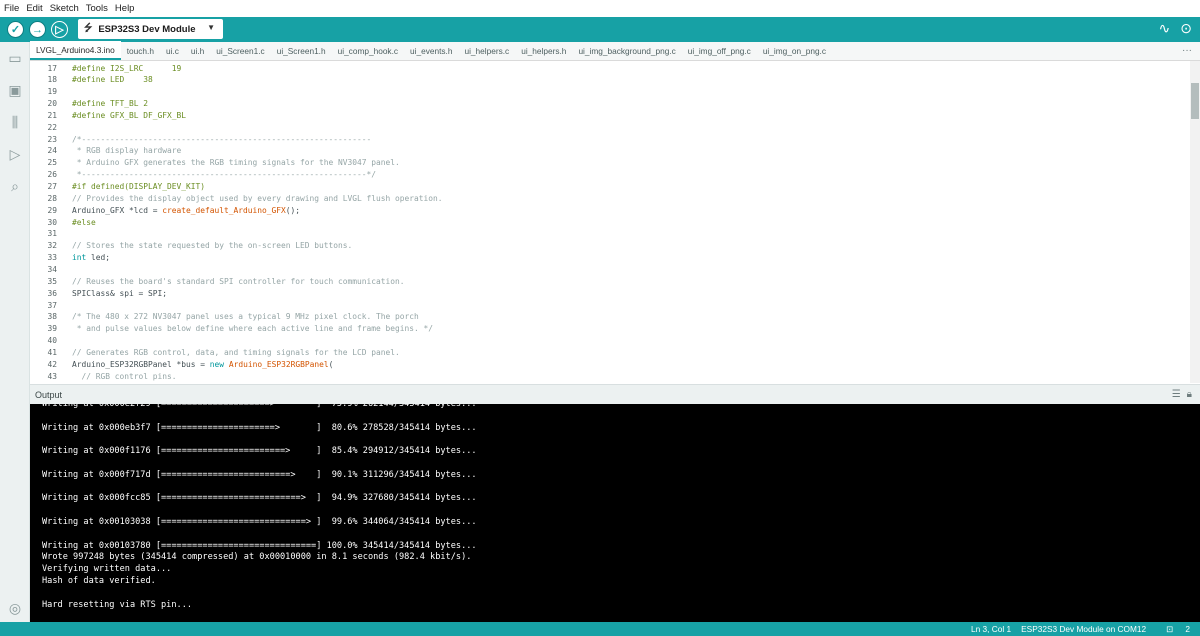  I want to click on plotter-icon: ∿, so click(1165, 28).